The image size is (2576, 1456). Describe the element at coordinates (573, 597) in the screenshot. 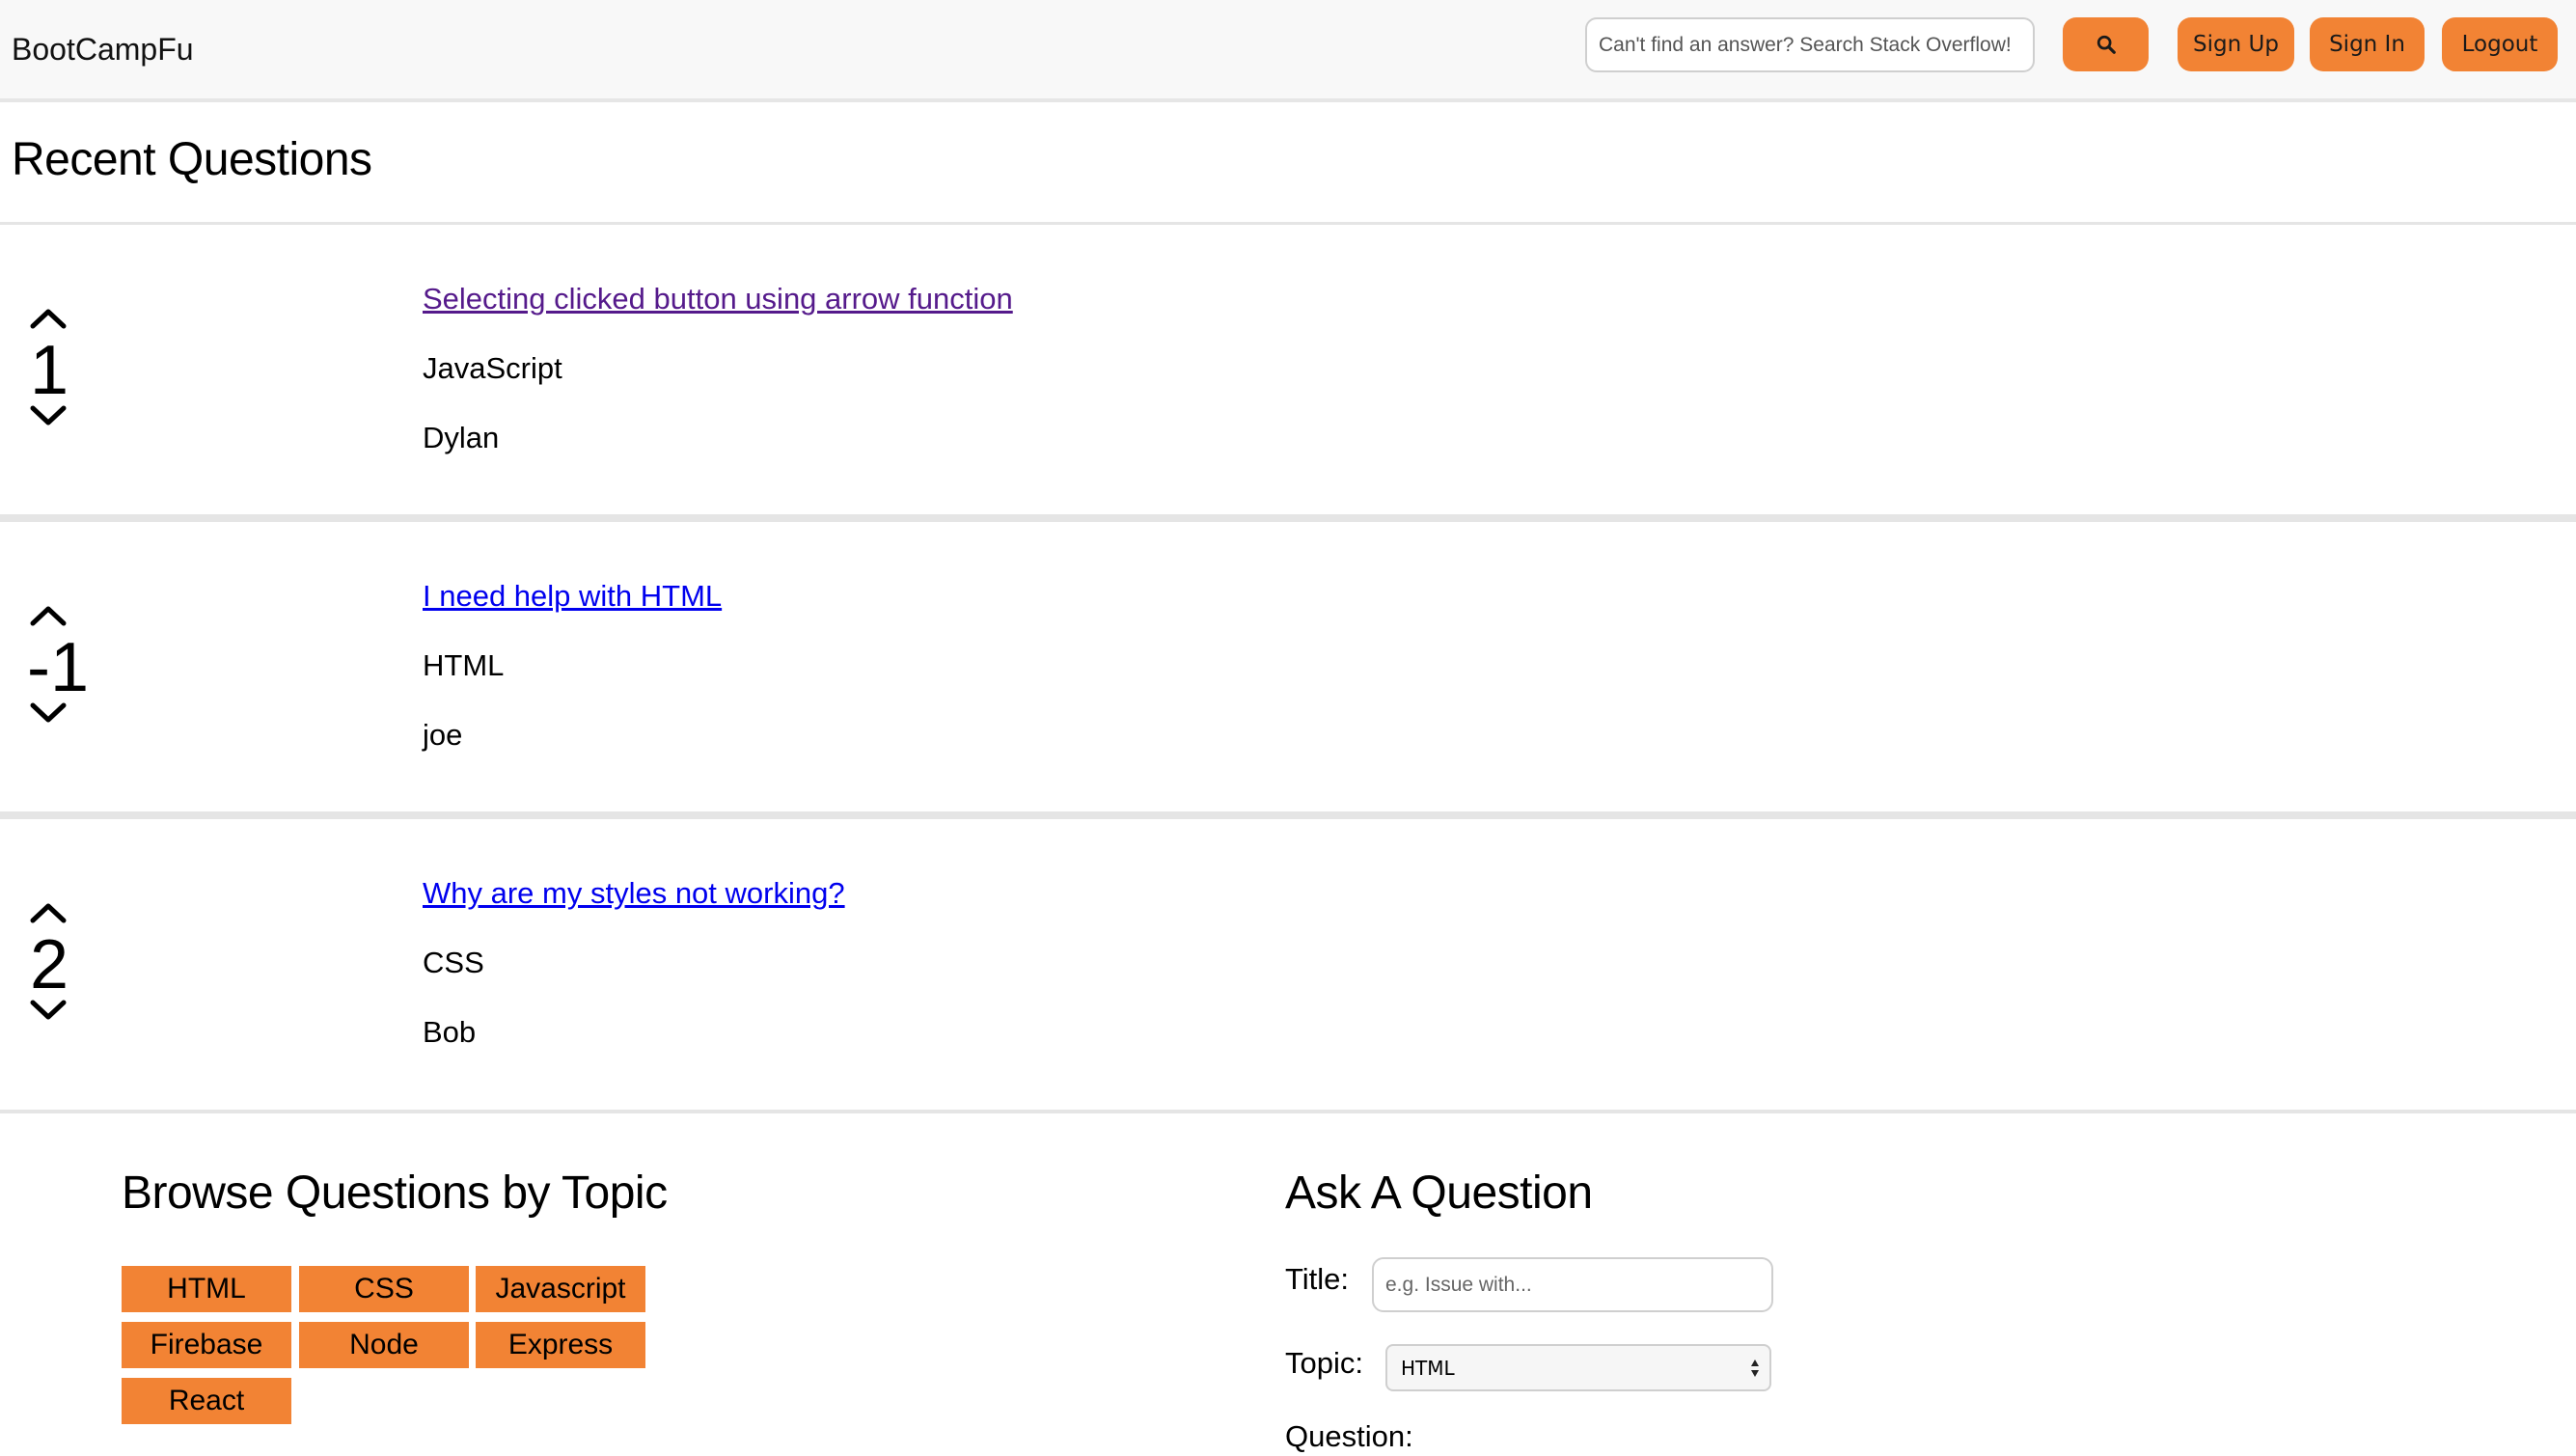

I see `question-title-link: I need help with HTML` at that location.